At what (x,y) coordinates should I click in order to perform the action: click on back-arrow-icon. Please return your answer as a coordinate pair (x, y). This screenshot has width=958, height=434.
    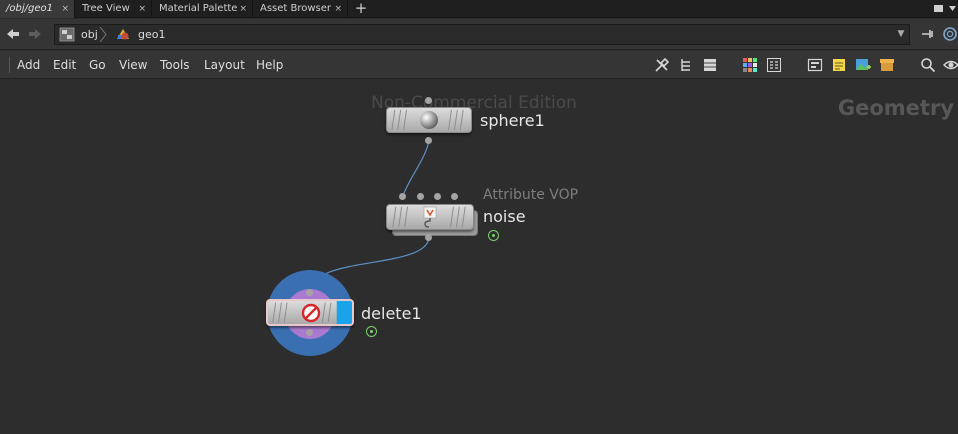
    Looking at the image, I should click on (13, 34).